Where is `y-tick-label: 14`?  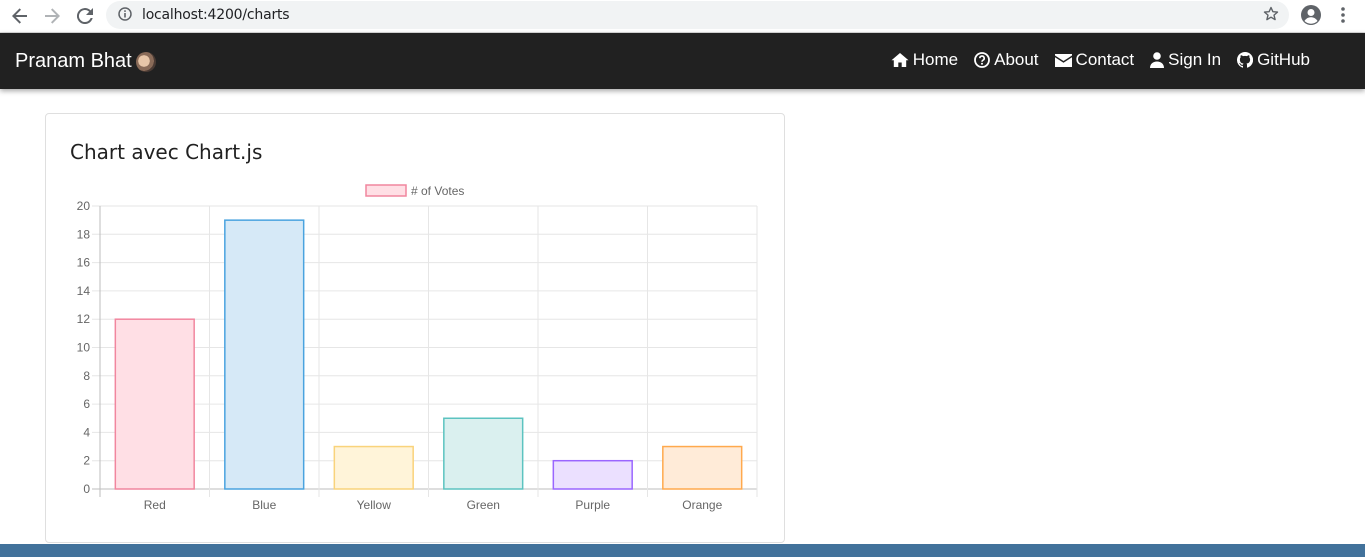 y-tick-label: 14 is located at coordinates (84, 291).